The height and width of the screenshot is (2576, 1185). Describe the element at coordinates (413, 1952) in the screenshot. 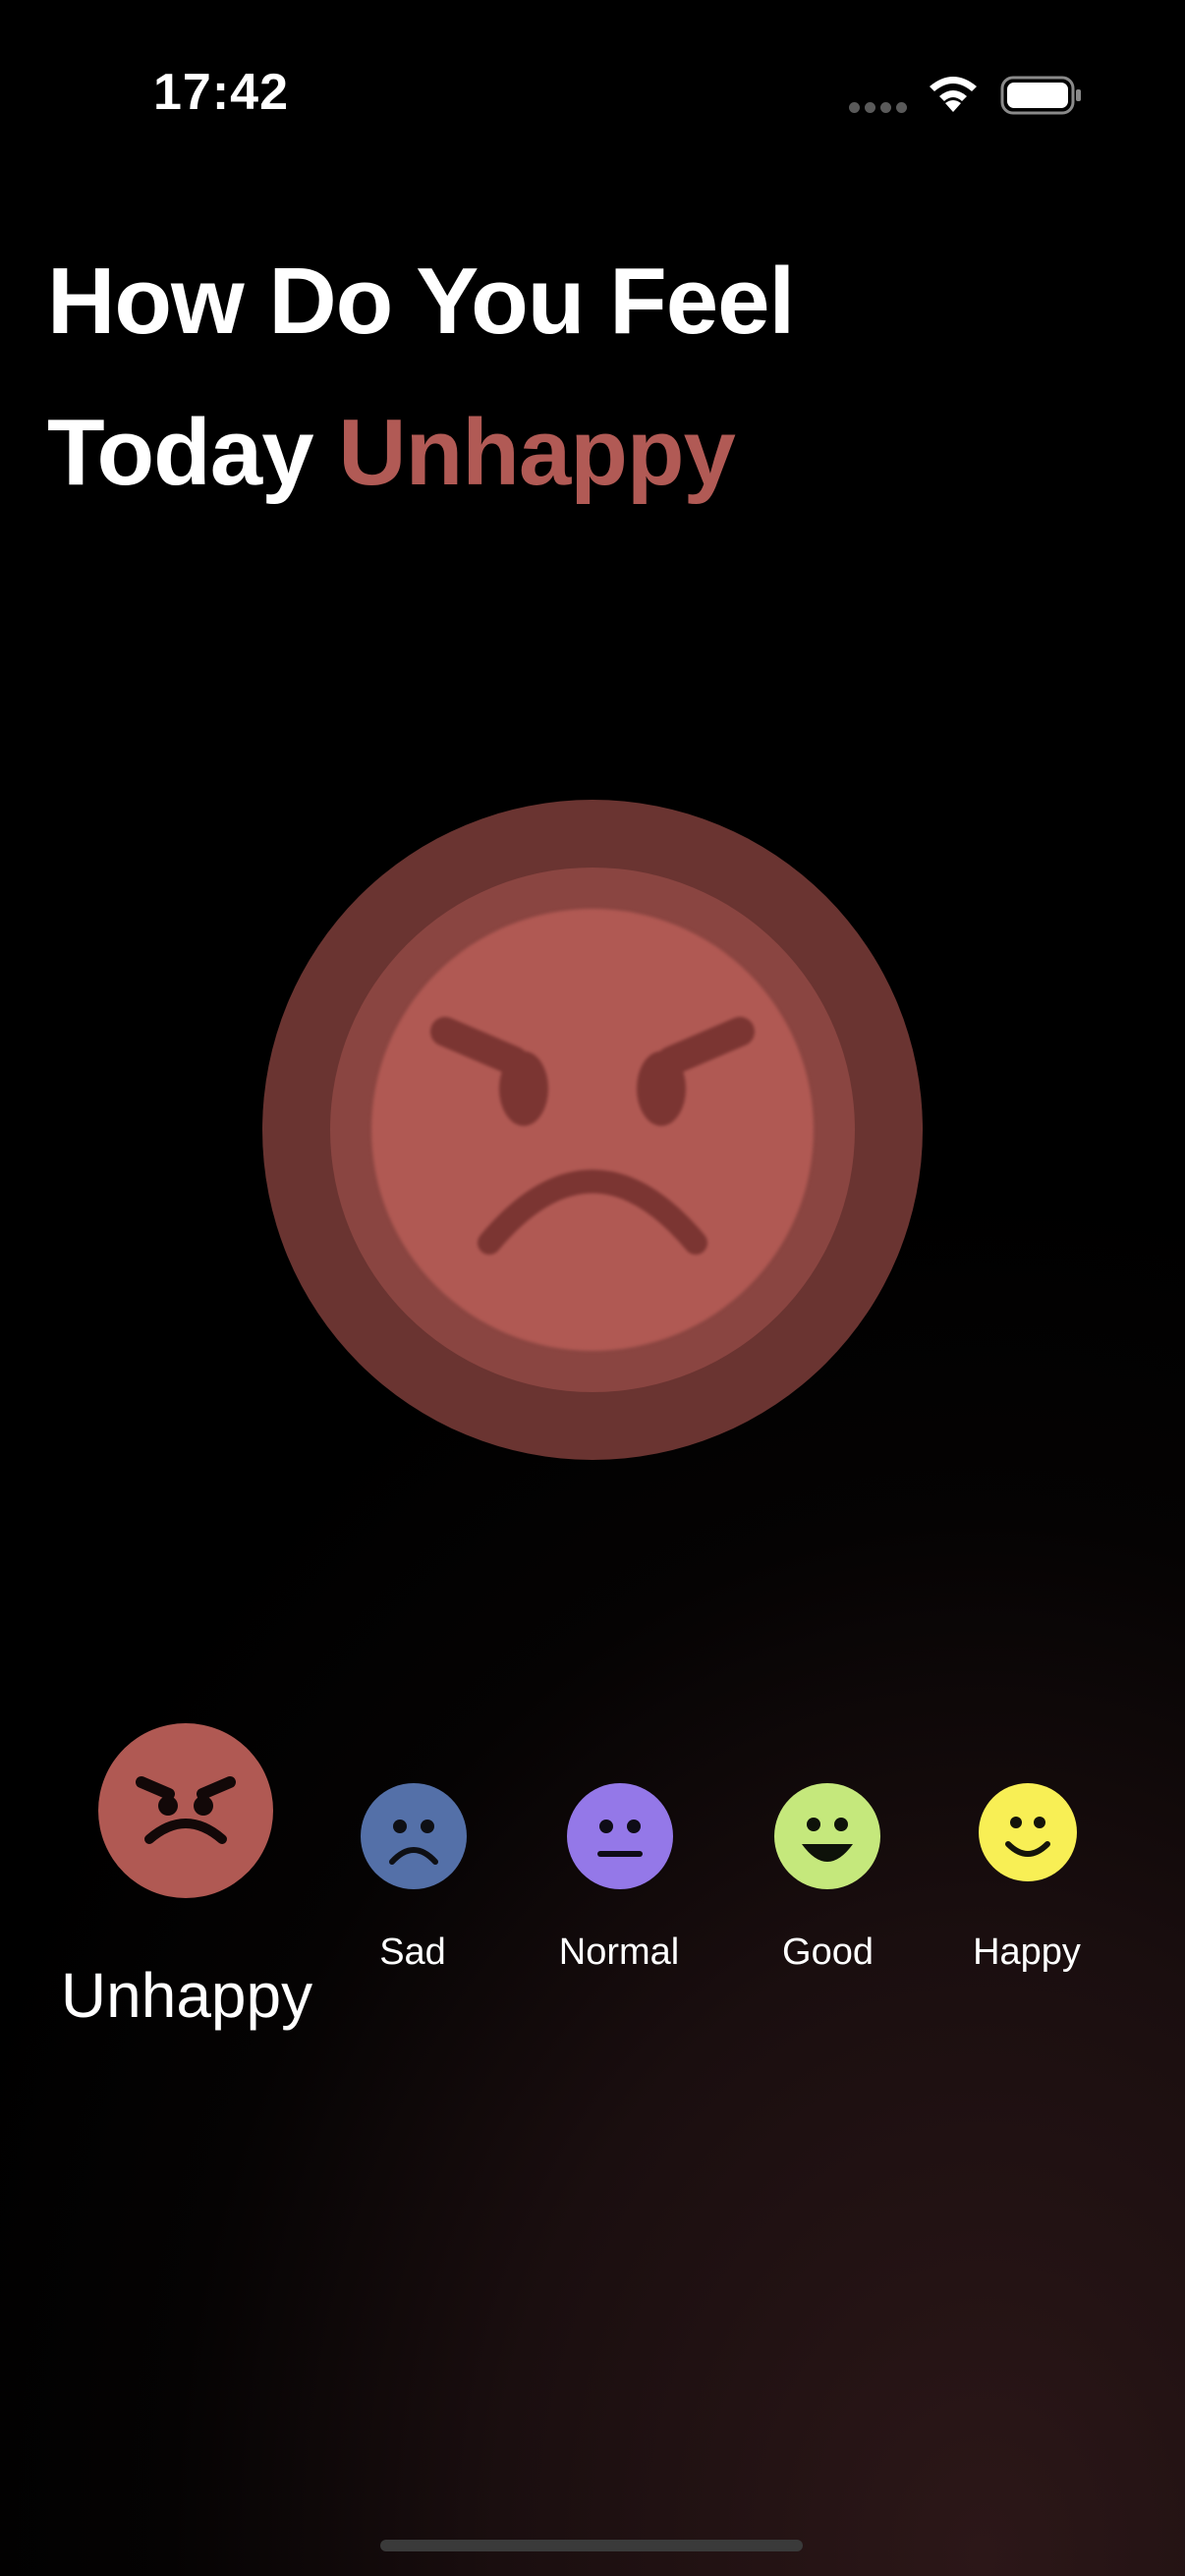

I see `mood-label-sad: Sad` at that location.